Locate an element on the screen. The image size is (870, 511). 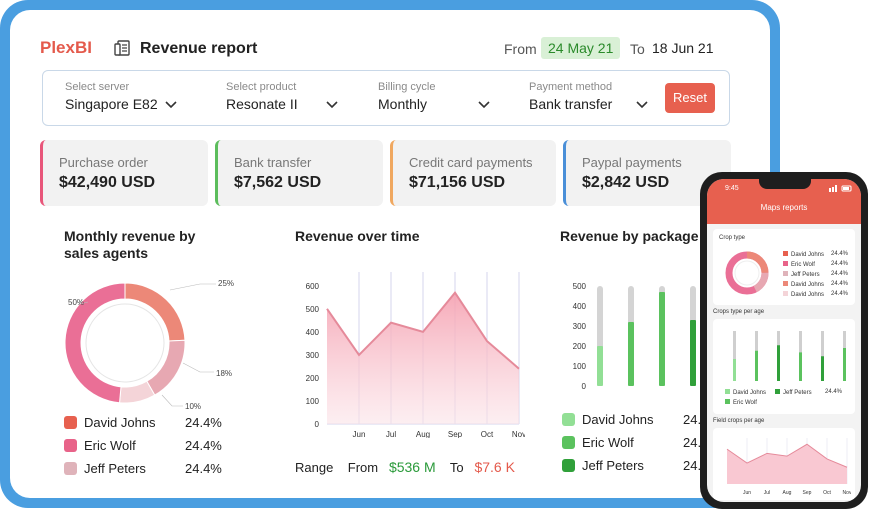
page-title: Revenue report is located at coordinates (199, 48).